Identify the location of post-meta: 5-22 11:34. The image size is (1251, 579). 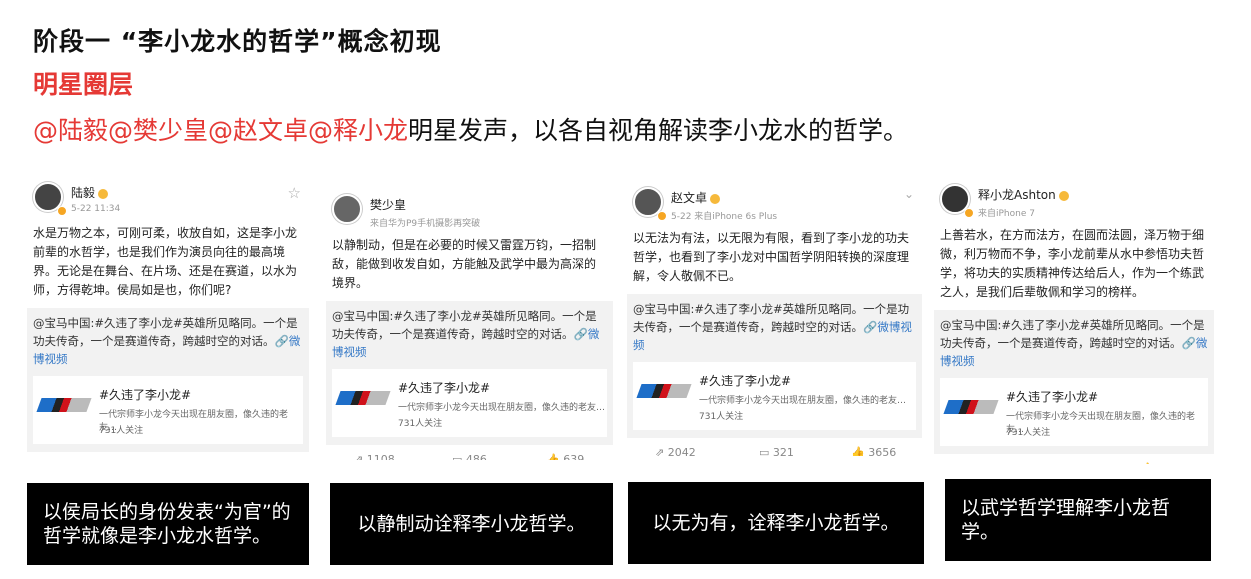
(96, 209).